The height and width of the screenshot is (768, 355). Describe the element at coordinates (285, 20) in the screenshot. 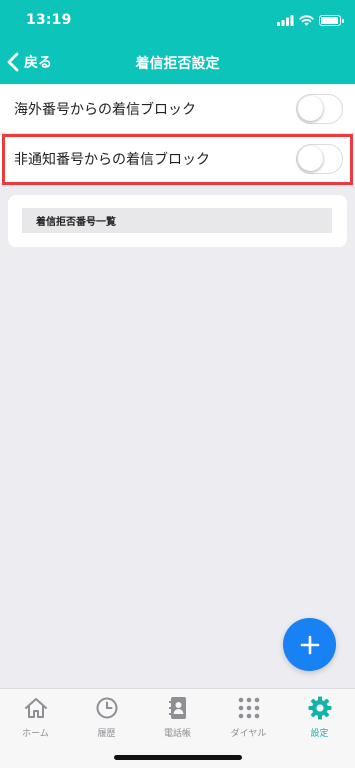

I see `signal-icon` at that location.